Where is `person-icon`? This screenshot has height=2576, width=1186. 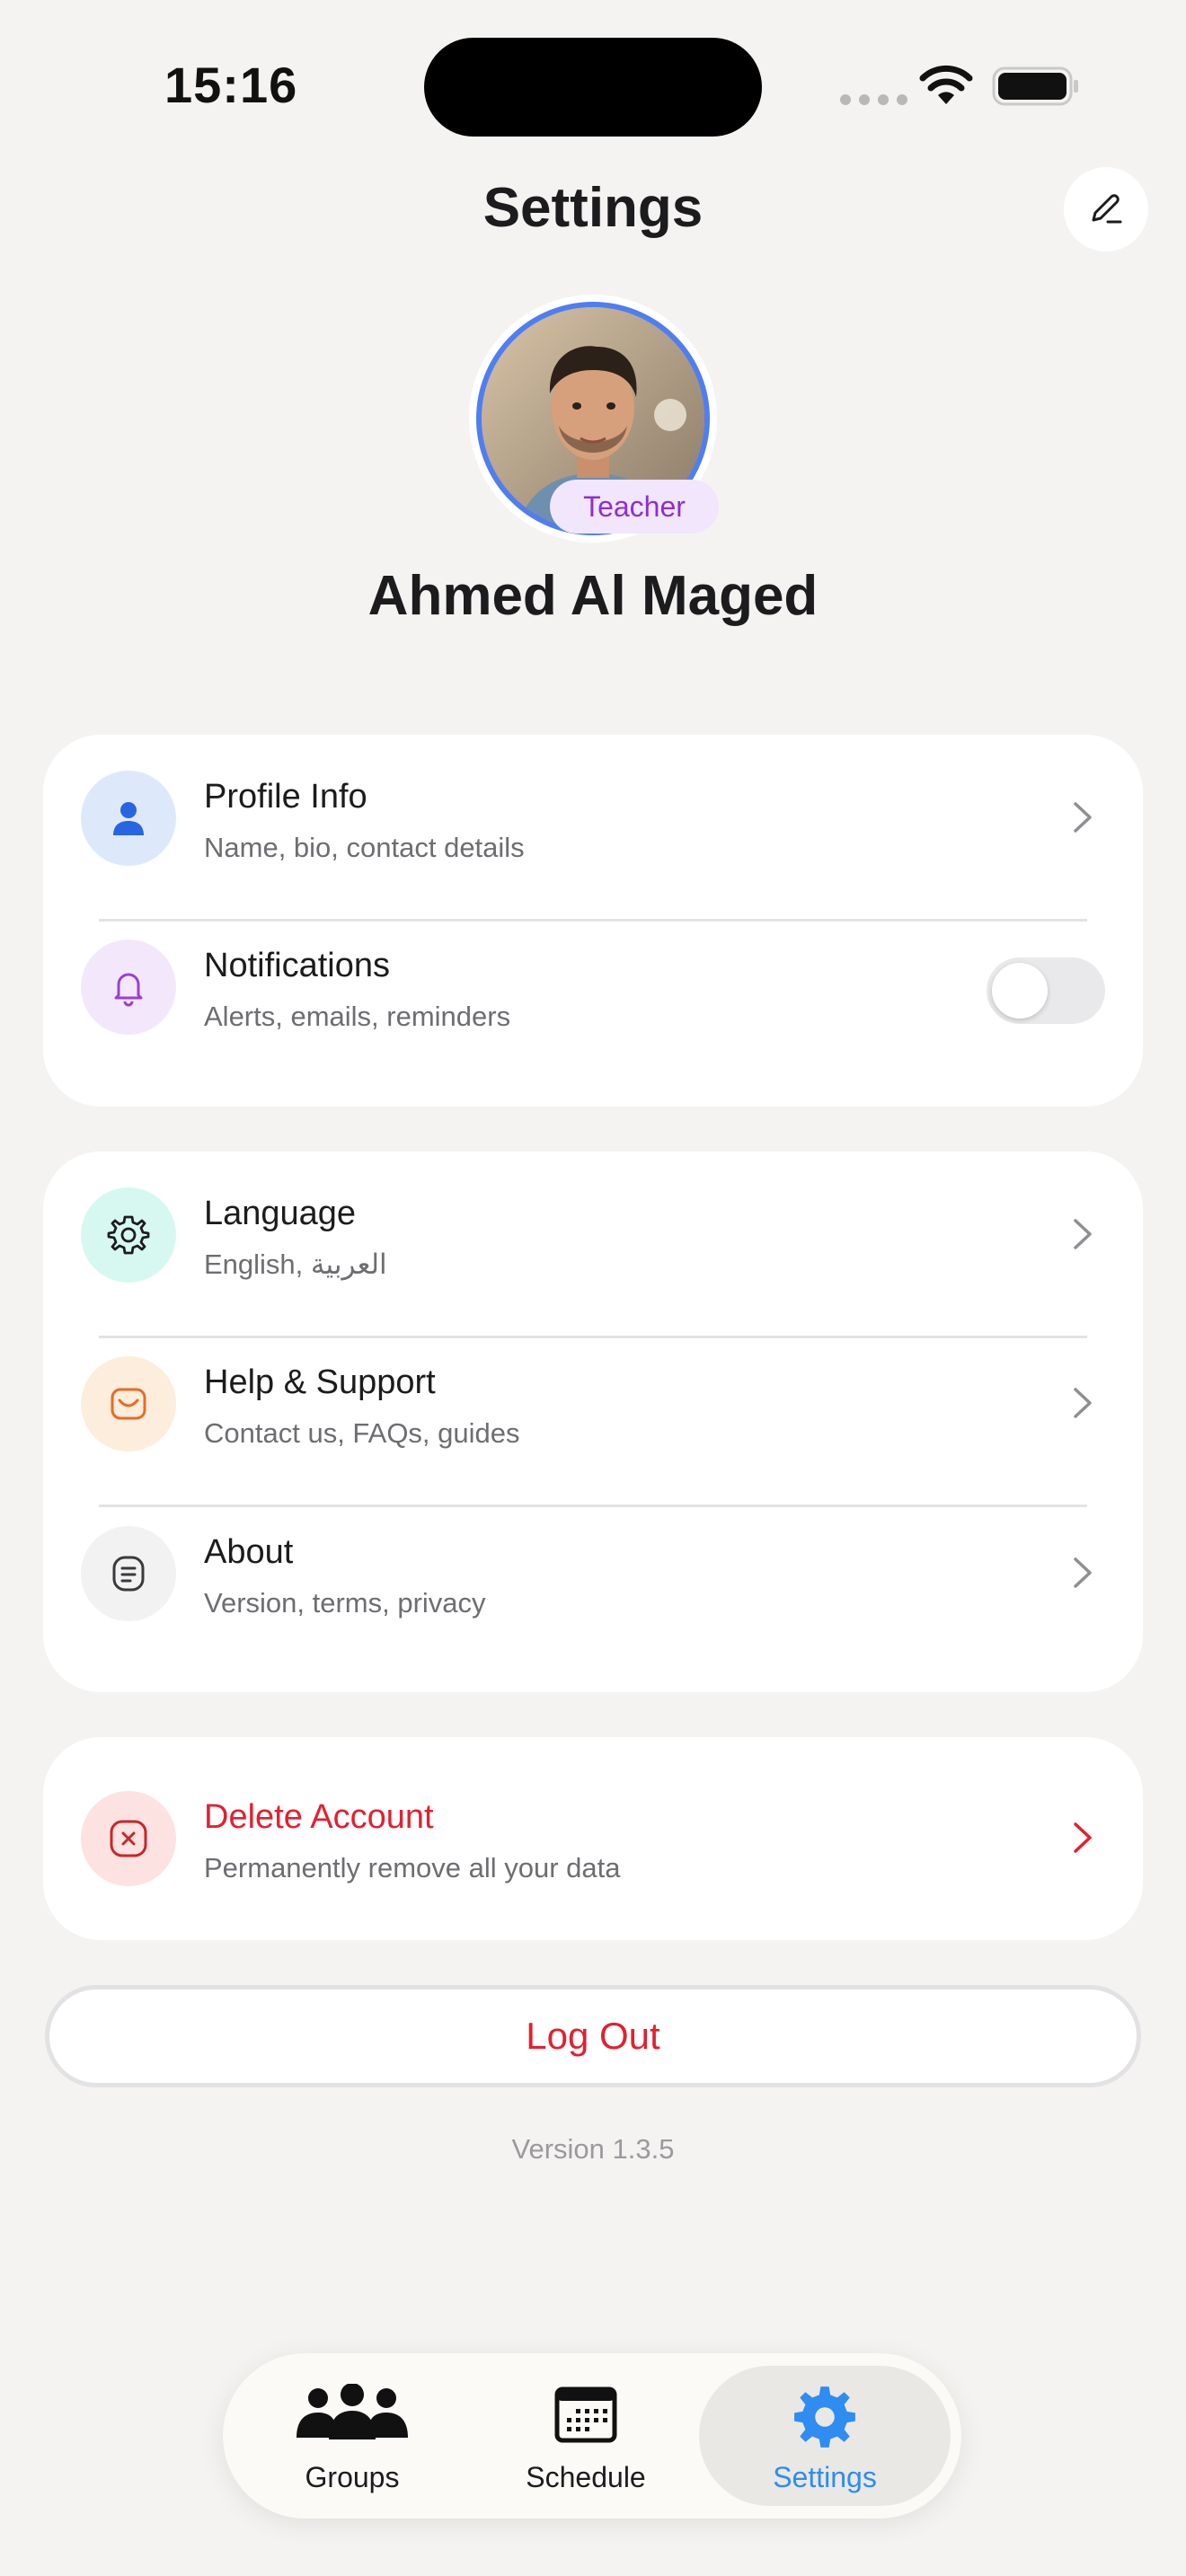 person-icon is located at coordinates (128, 818).